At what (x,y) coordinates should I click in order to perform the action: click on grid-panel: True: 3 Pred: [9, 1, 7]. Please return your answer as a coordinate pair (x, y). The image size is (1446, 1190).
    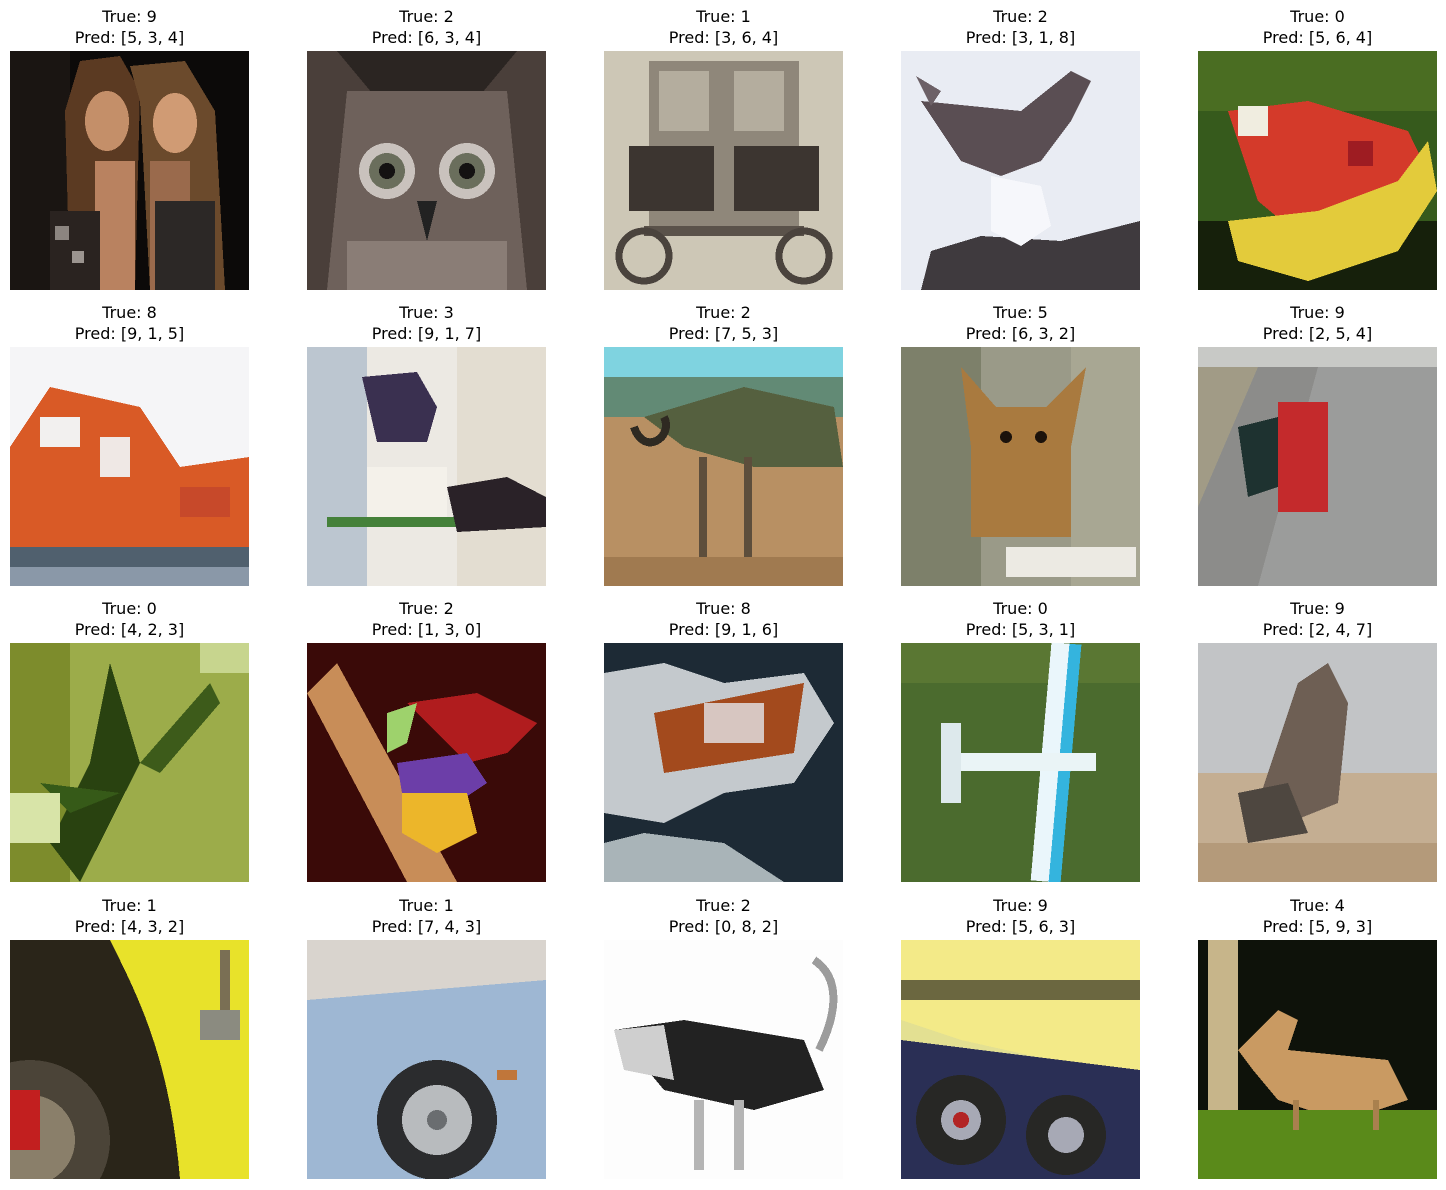
    Looking at the image, I should click on (426, 444).